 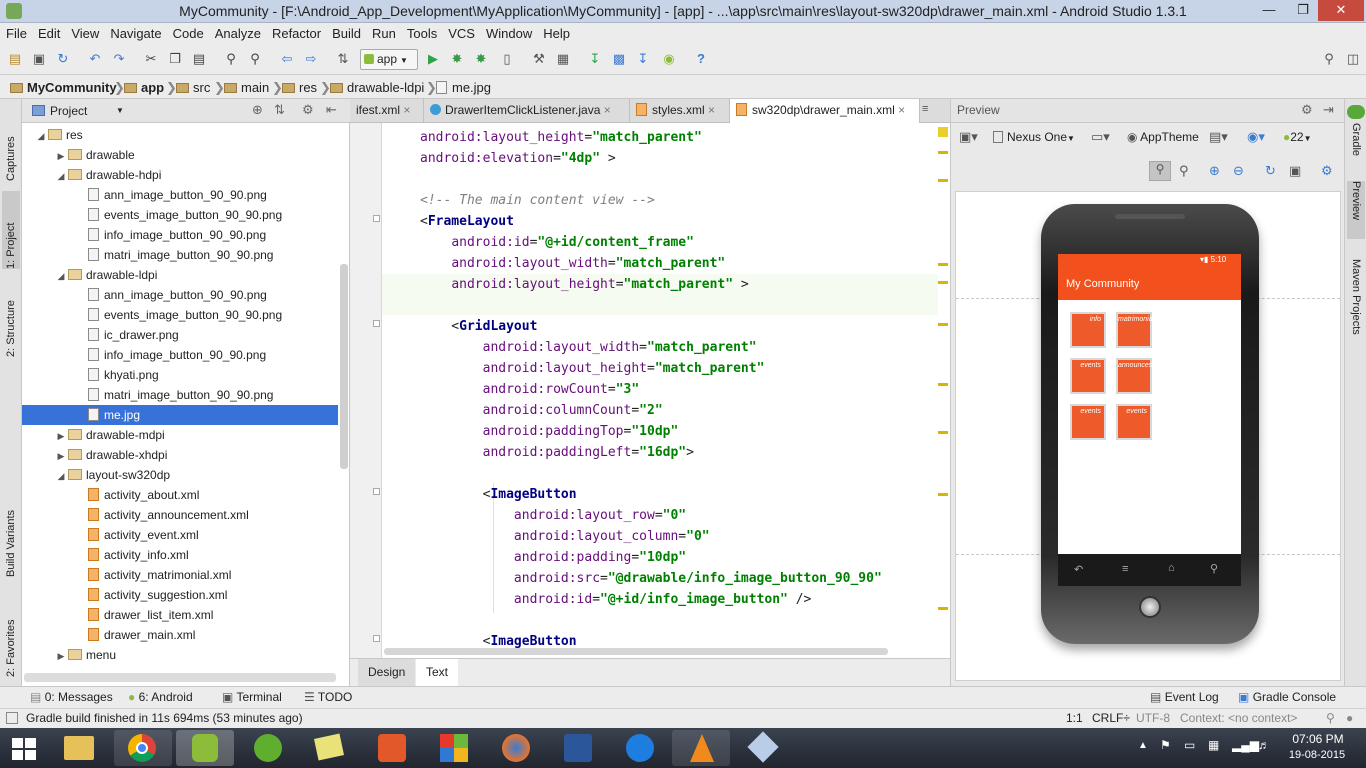 What do you see at coordinates (188, 32) in the screenshot?
I see `menu-code: Code` at bounding box center [188, 32].